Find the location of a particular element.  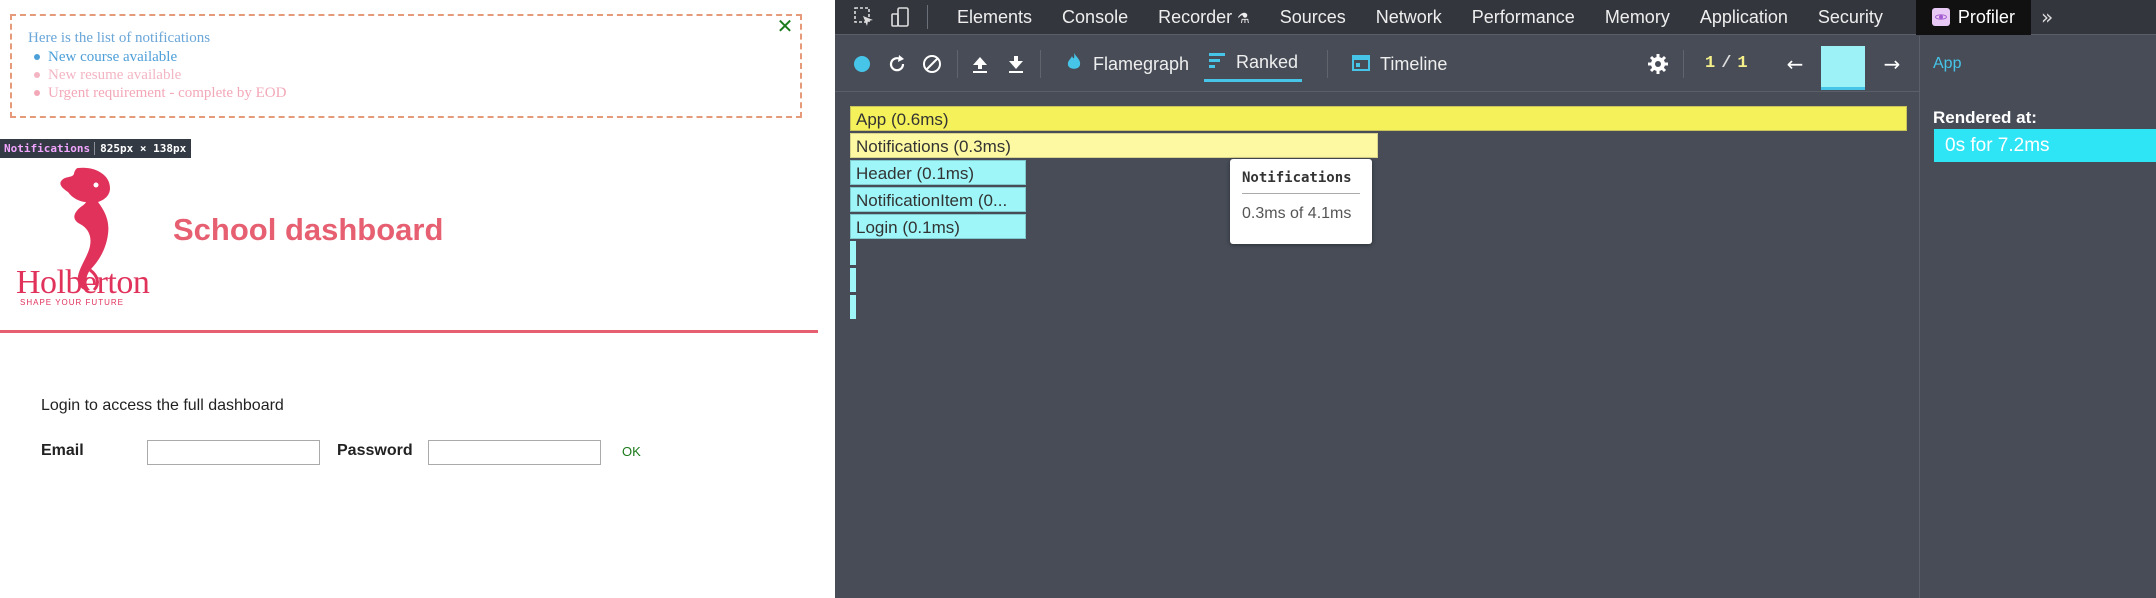

tab-recorder: Recorder ⚗ is located at coordinates (1204, 17).